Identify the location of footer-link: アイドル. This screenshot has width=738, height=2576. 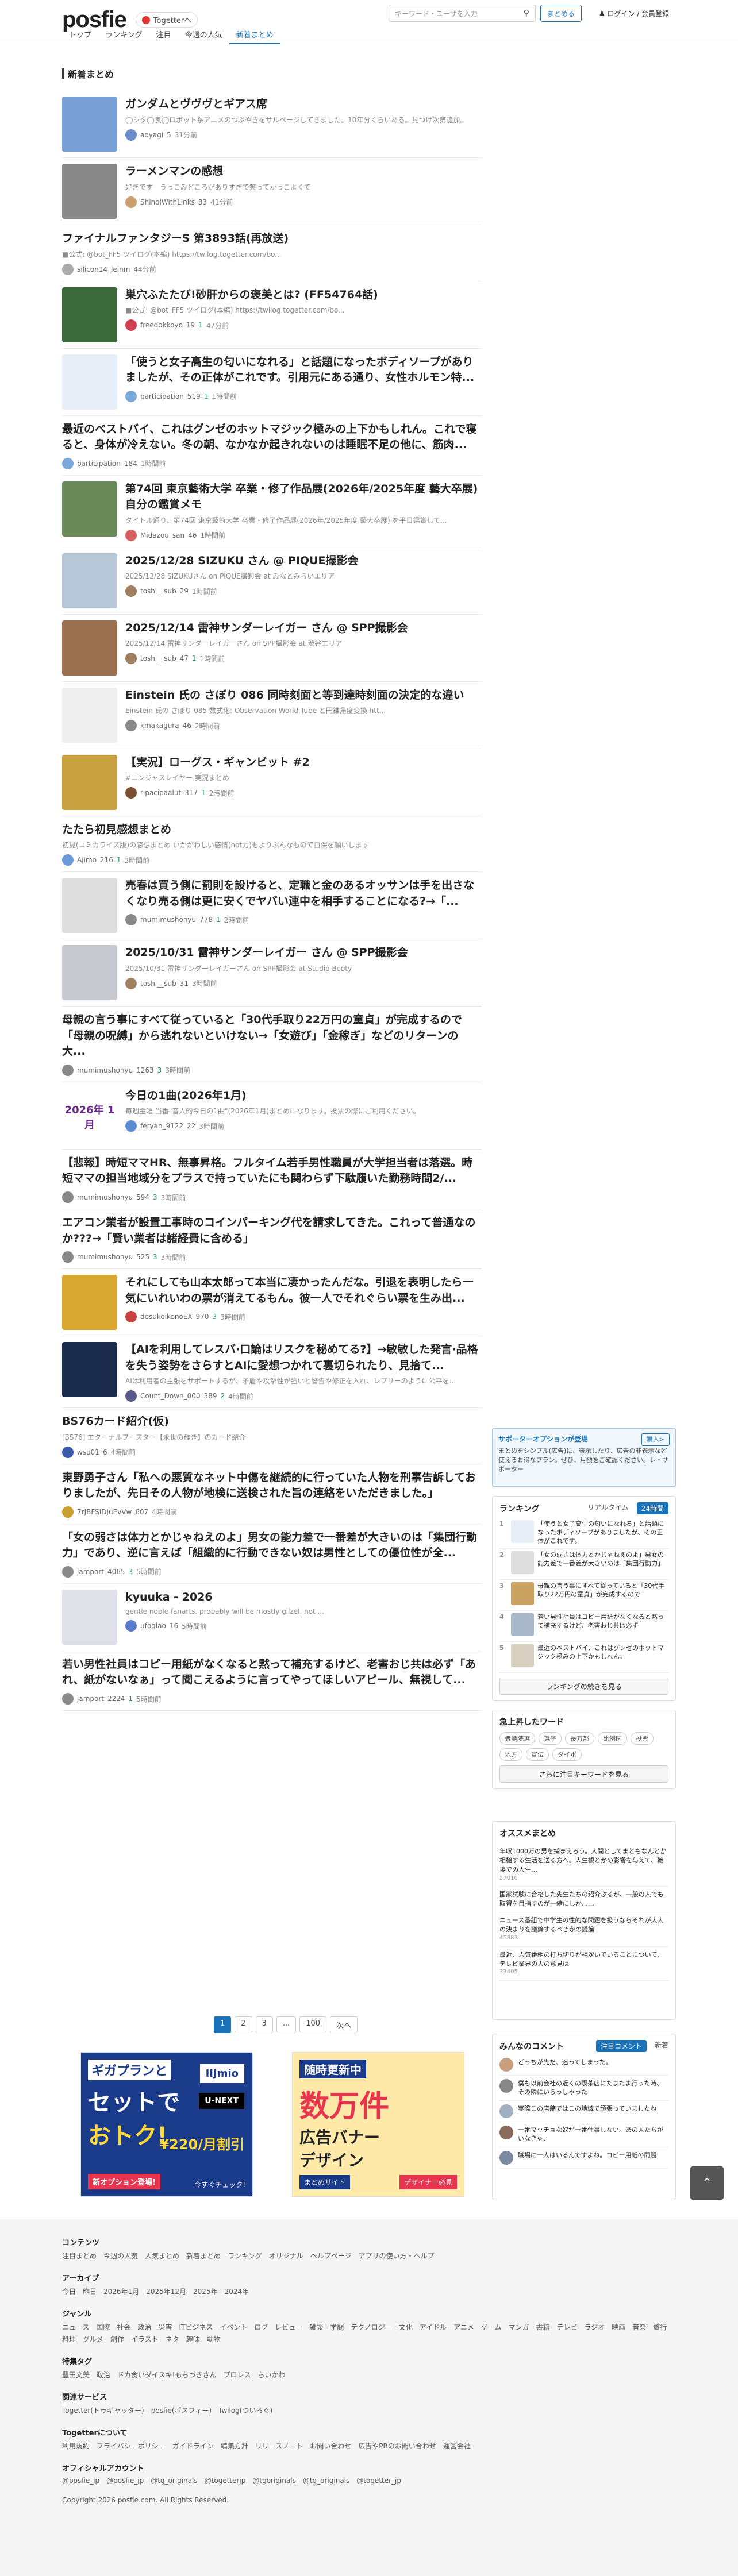
(433, 2327).